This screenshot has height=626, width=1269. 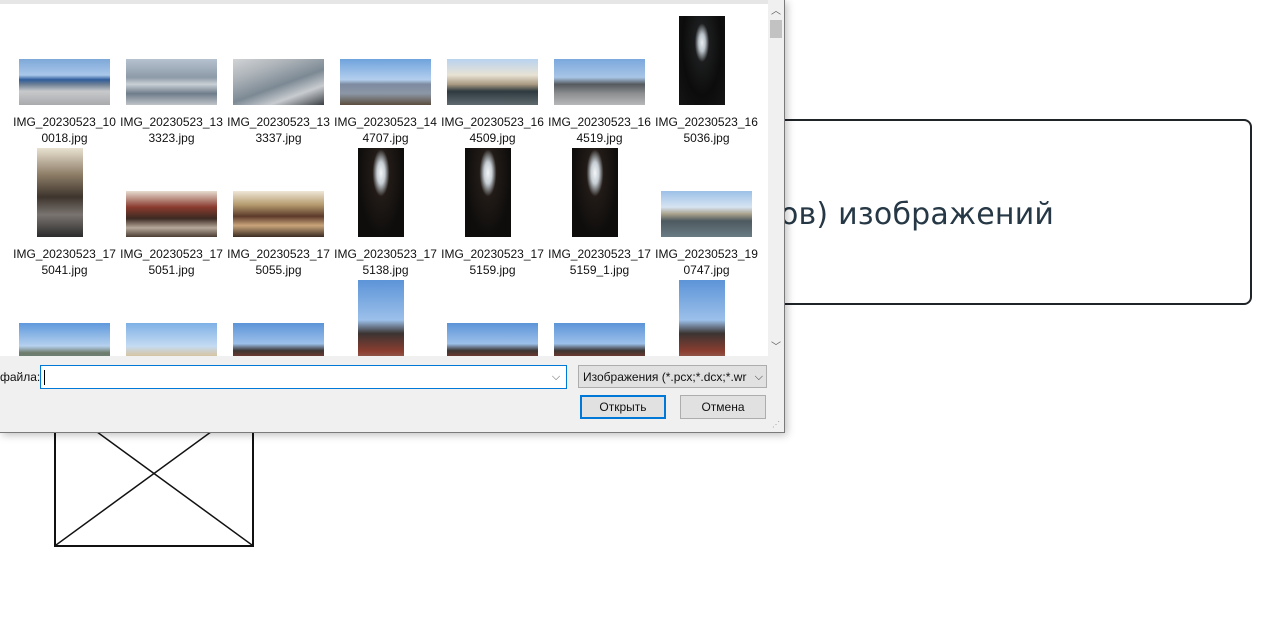 I want to click on text-caret, so click(x=44, y=377).